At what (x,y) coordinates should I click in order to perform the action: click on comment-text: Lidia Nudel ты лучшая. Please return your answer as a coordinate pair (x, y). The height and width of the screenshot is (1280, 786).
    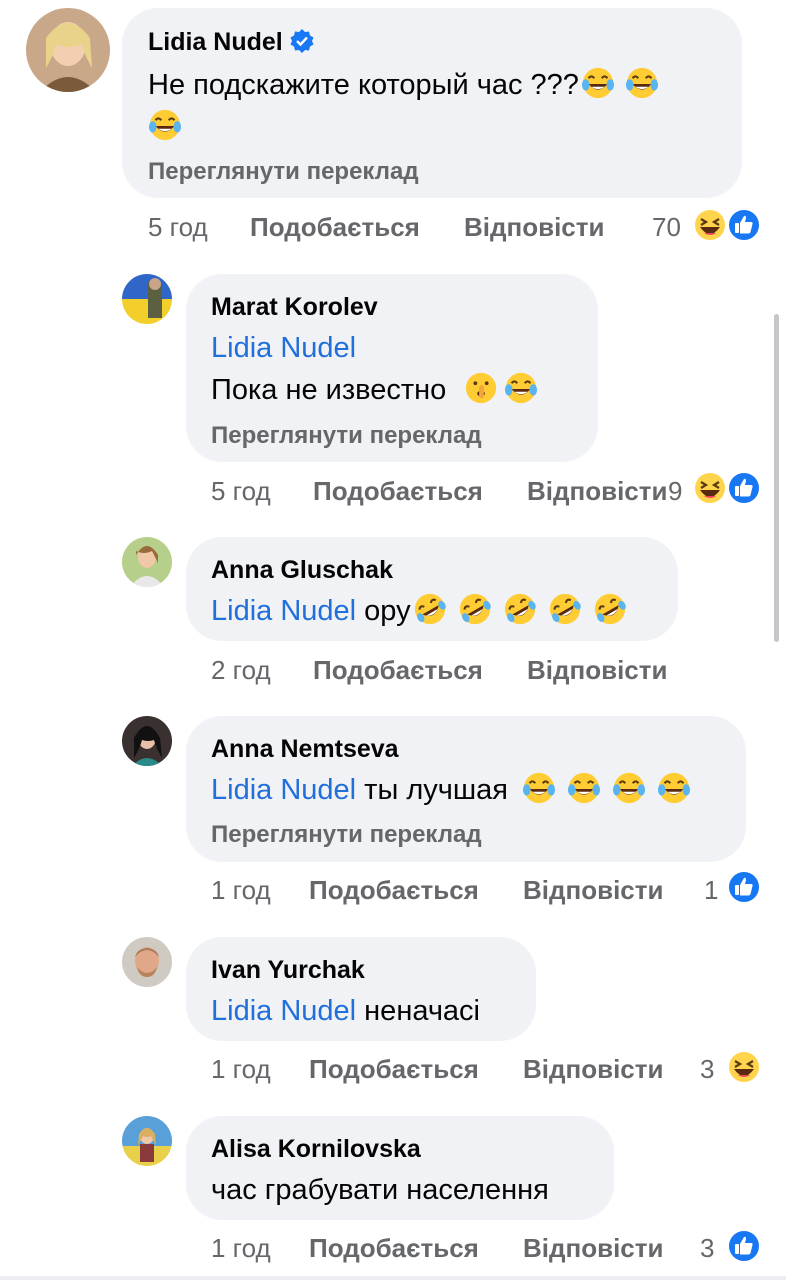
    Looking at the image, I should click on (451, 790).